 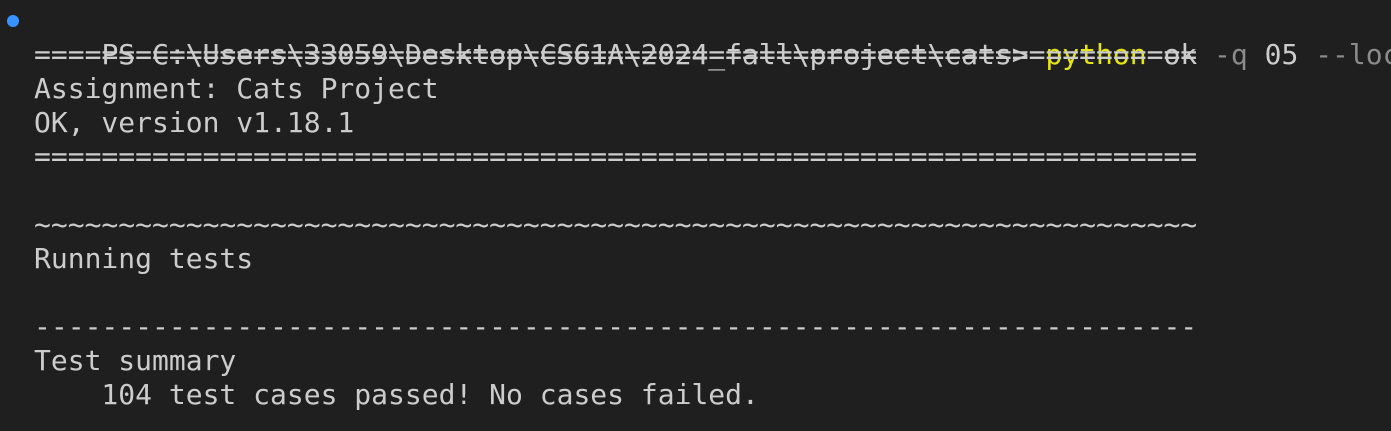 I want to click on test-summary-line: Test summary, so click(x=135, y=360).